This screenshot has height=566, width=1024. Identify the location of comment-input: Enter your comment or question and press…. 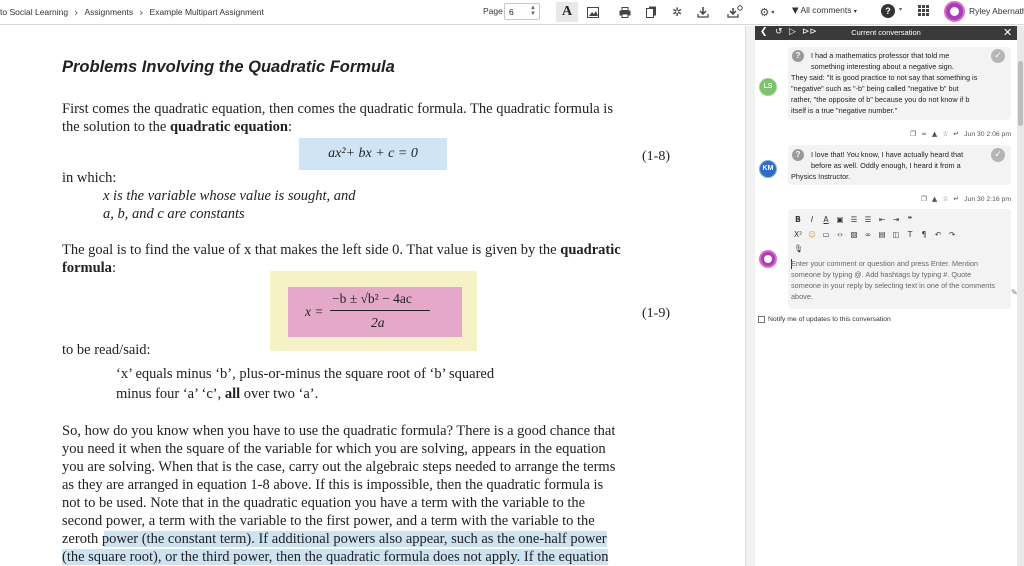
(897, 280).